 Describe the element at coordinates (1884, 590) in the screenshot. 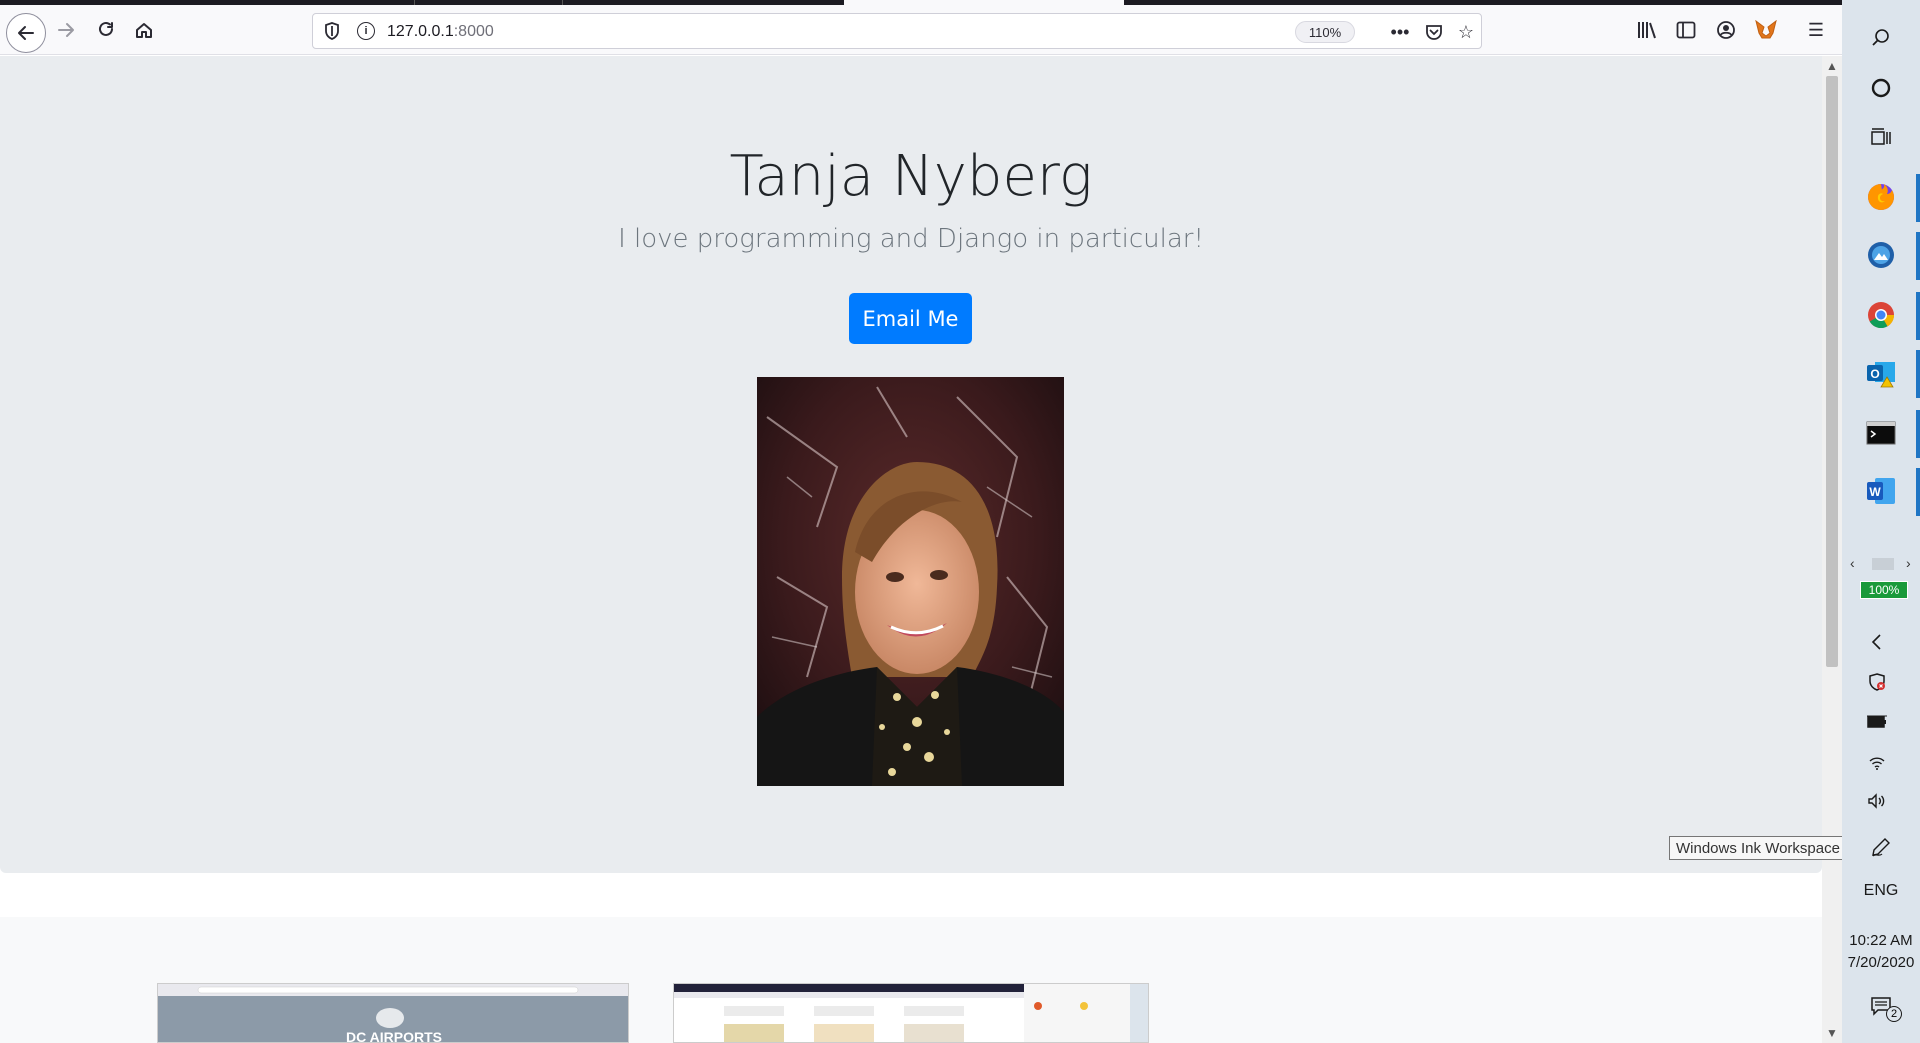

I see `magnifier-zoom-badge: 100%` at that location.